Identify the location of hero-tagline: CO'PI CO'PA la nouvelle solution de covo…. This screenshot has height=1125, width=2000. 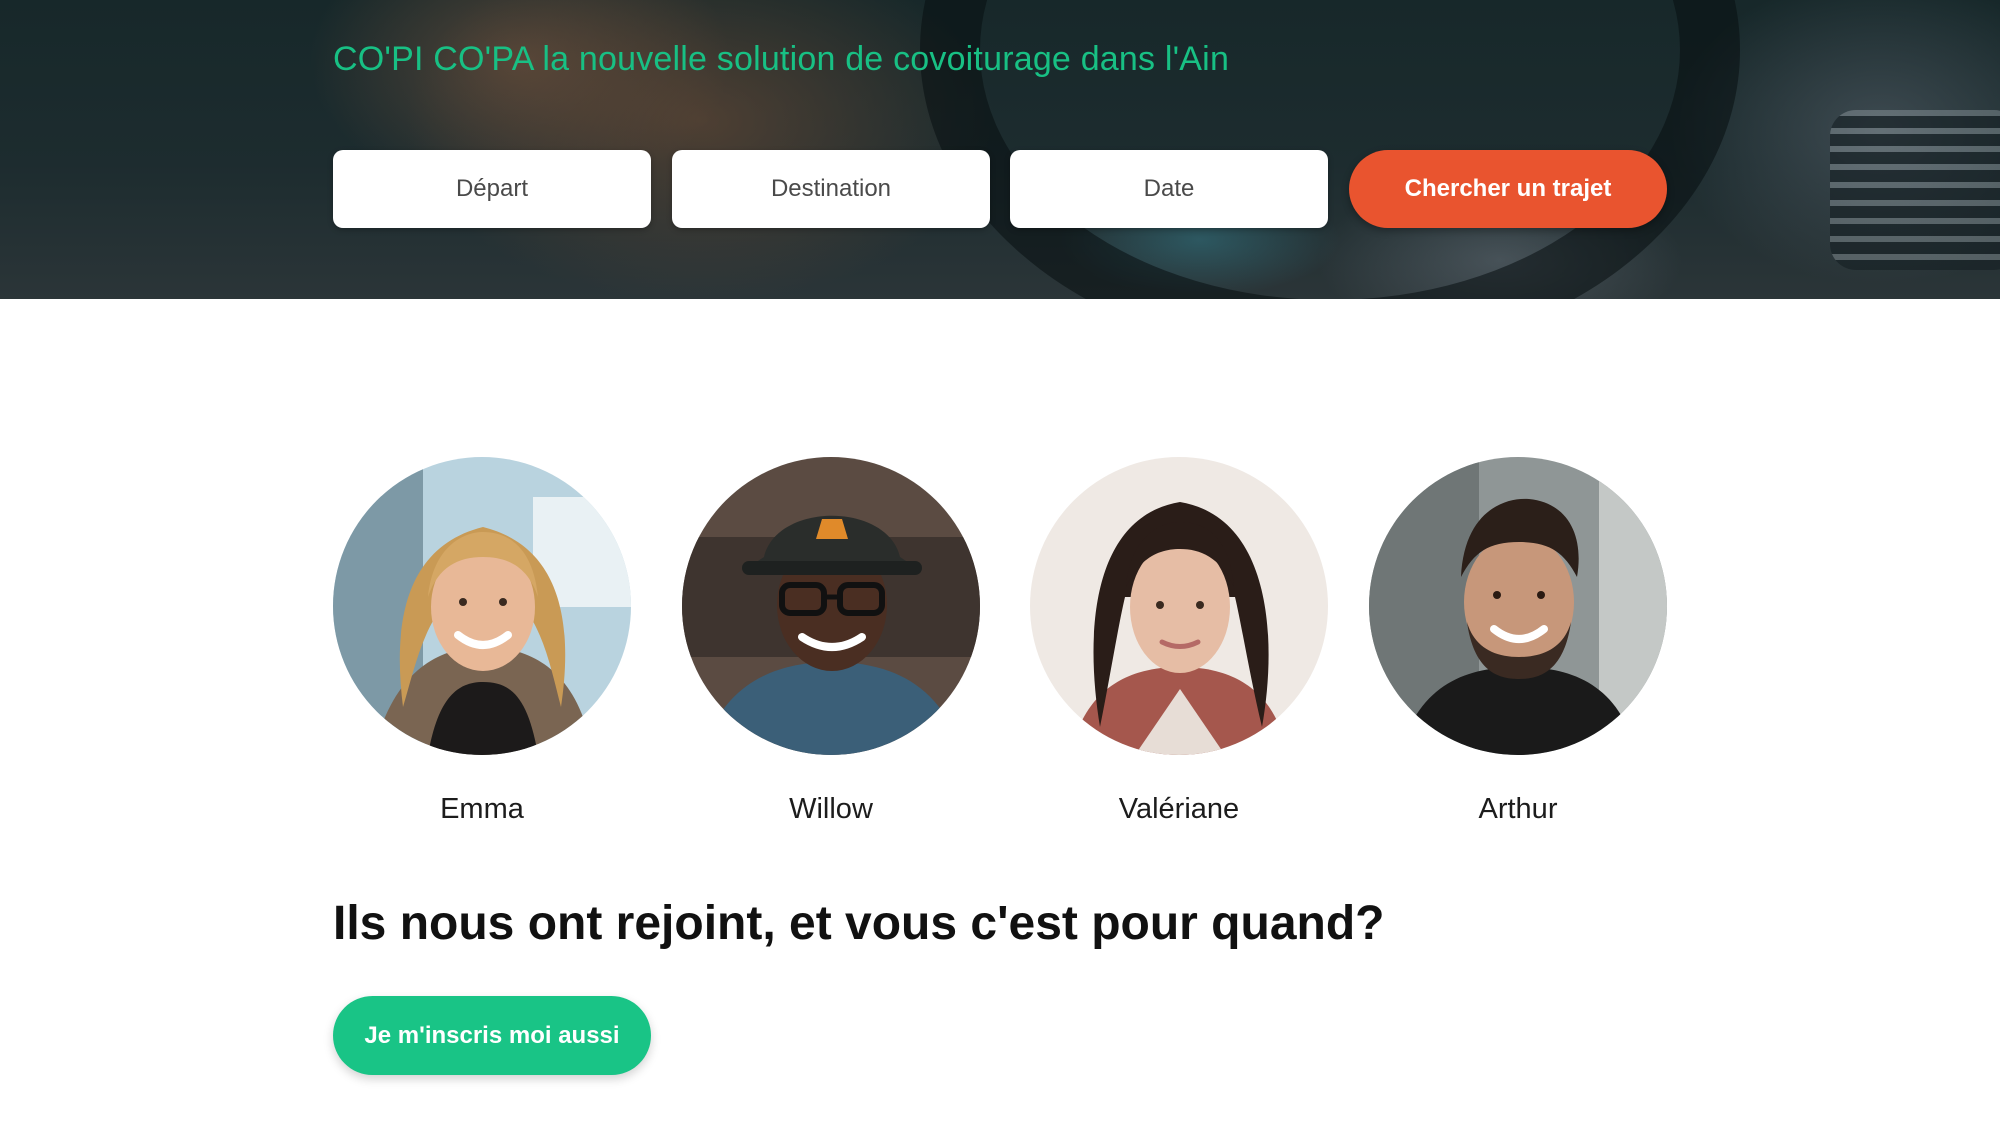
(781, 59).